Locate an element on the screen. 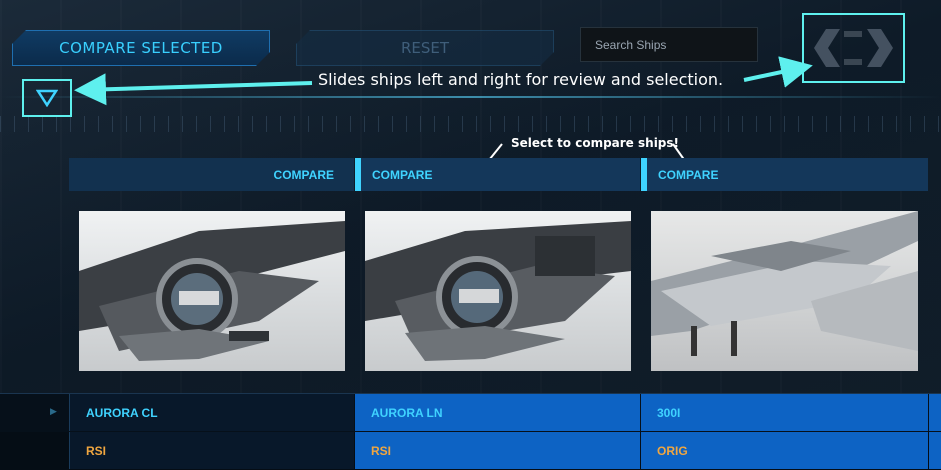  ship-image-300i is located at coordinates (784, 291).